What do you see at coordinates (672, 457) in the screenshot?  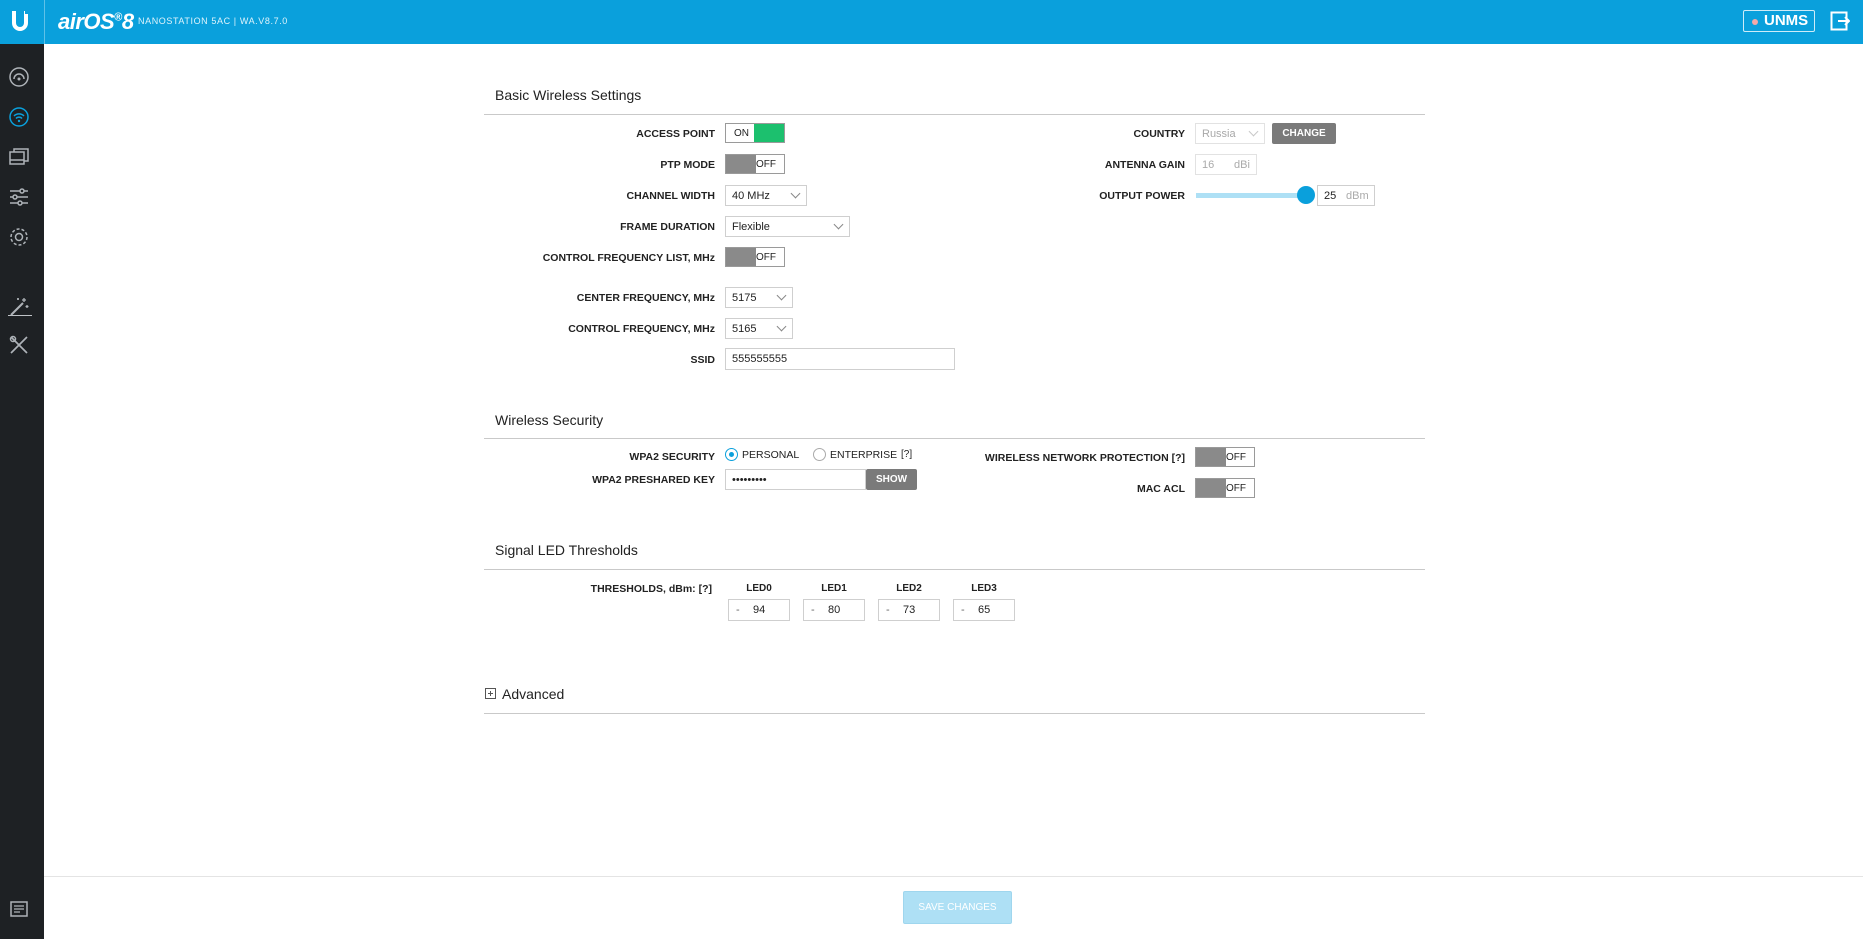 I see `wpa2-security-label: WPA2 SECURITY` at bounding box center [672, 457].